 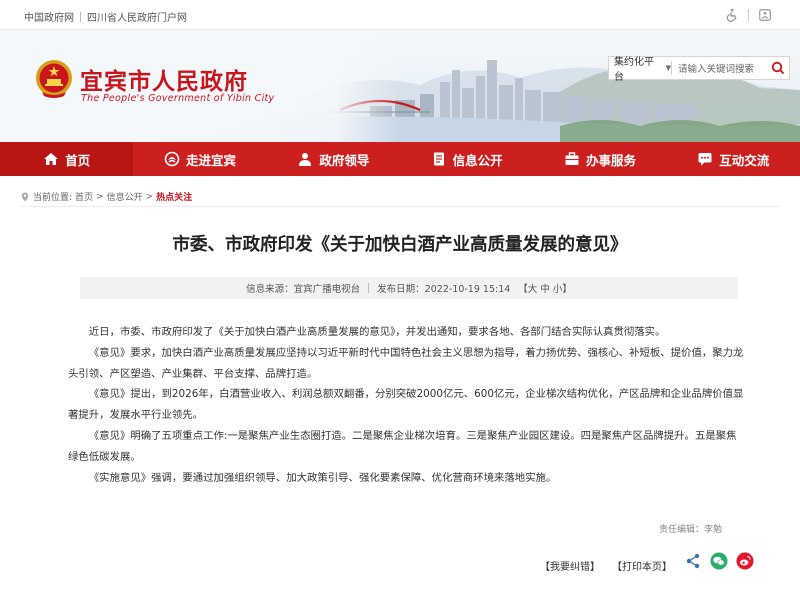 I want to click on share-buttons, so click(x=719, y=561).